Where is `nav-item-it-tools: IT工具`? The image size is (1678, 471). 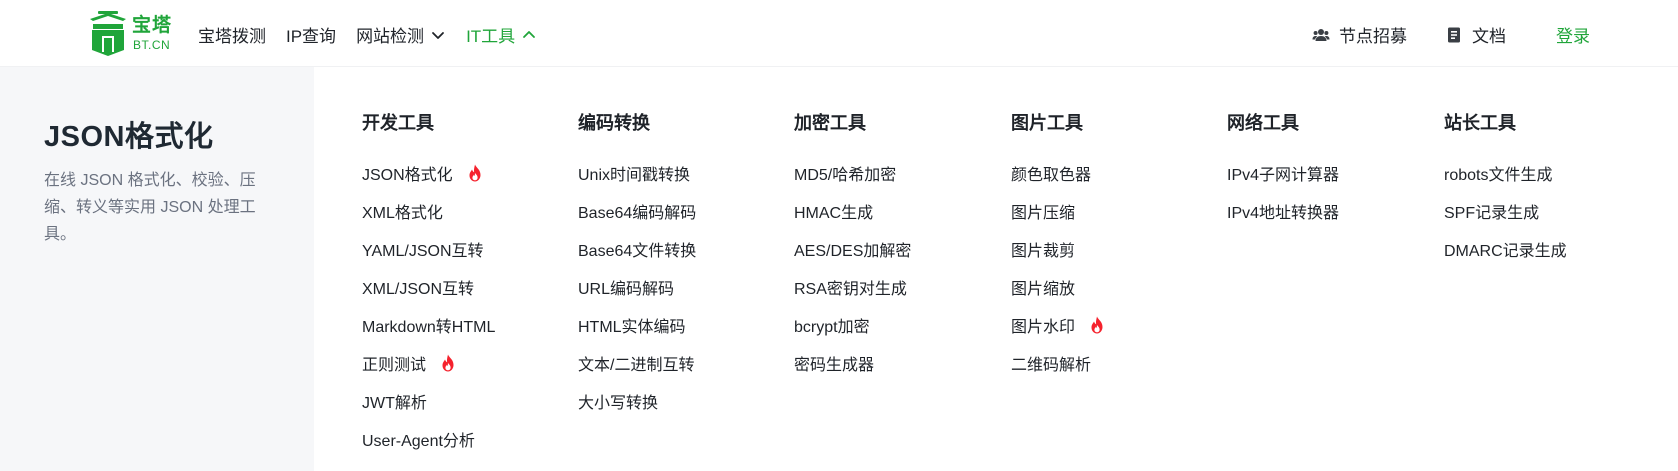
nav-item-it-tools: IT工具 is located at coordinates (501, 34).